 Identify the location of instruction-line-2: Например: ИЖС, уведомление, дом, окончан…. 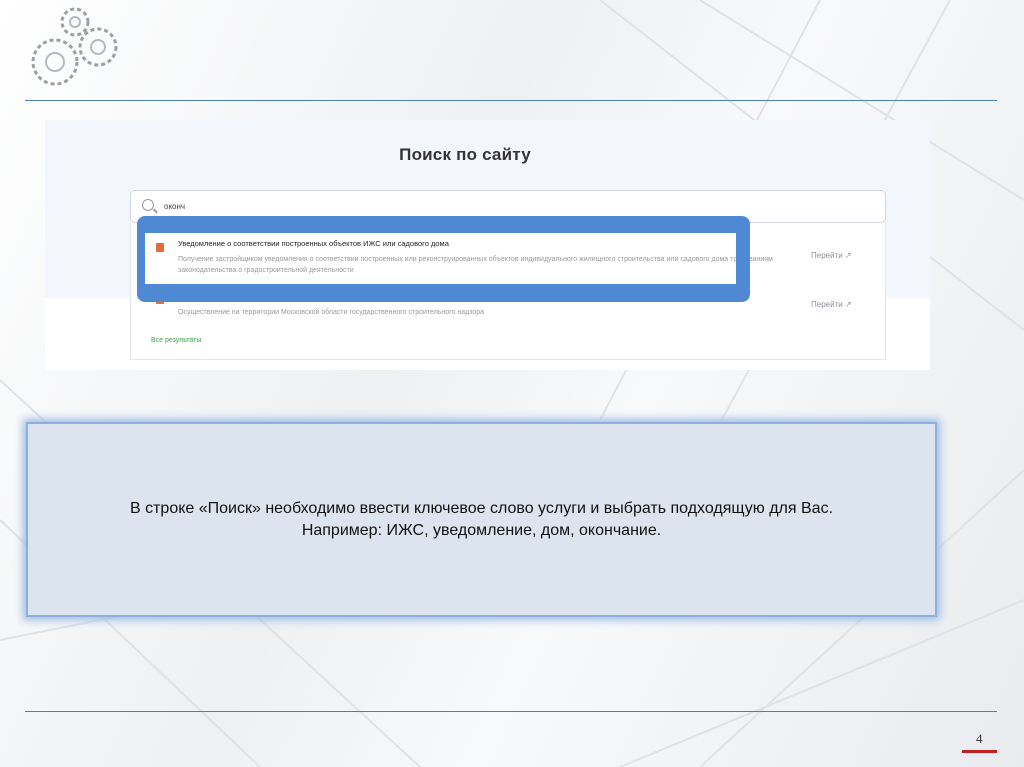
(481, 530).